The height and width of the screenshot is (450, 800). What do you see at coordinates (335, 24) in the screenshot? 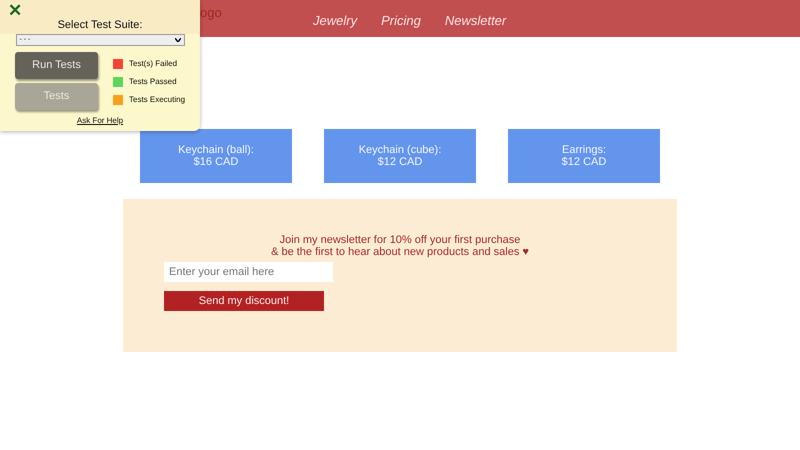
I see `nav-link-item: Jewelry` at bounding box center [335, 24].